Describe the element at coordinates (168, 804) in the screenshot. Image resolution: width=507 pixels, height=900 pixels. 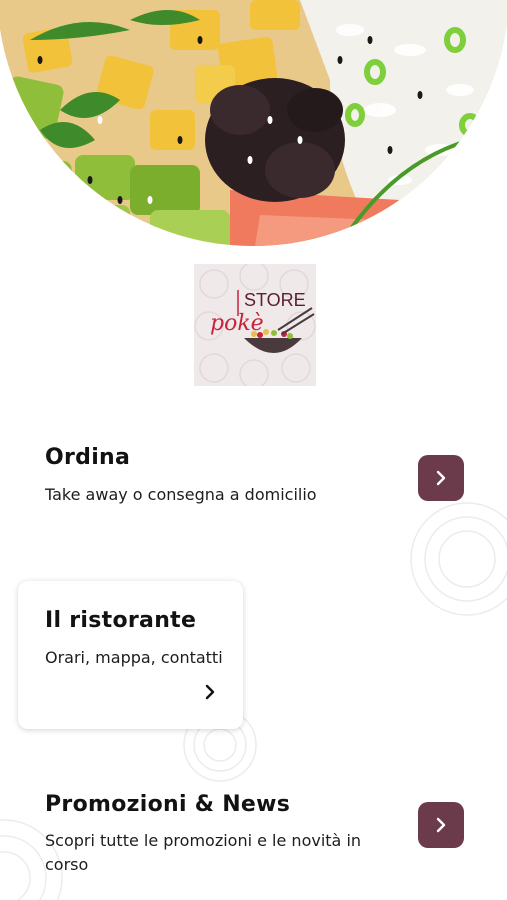
I see `promozioni-title: Promozioni & News` at that location.